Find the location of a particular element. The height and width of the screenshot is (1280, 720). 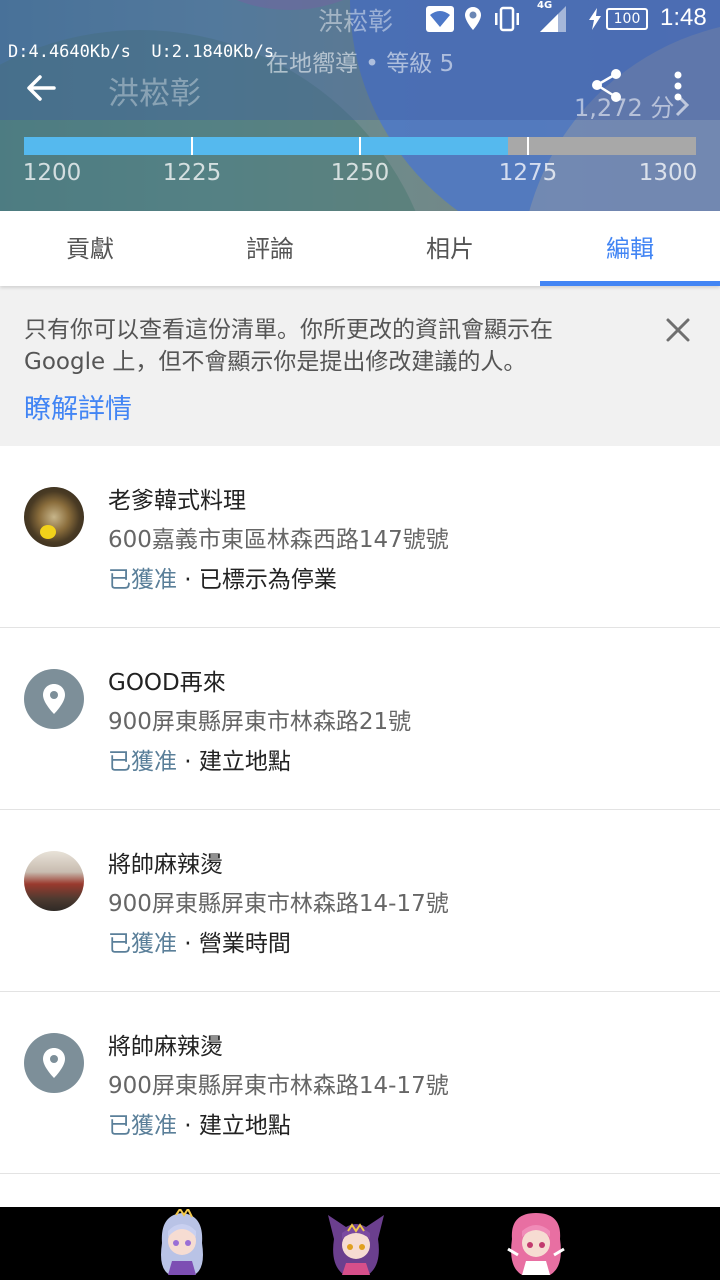

list-item: 將帥麻辣燙 900屏東縣屏東市林森路14-17號 已獲准 · 營業時間 is located at coordinates (360, 901).